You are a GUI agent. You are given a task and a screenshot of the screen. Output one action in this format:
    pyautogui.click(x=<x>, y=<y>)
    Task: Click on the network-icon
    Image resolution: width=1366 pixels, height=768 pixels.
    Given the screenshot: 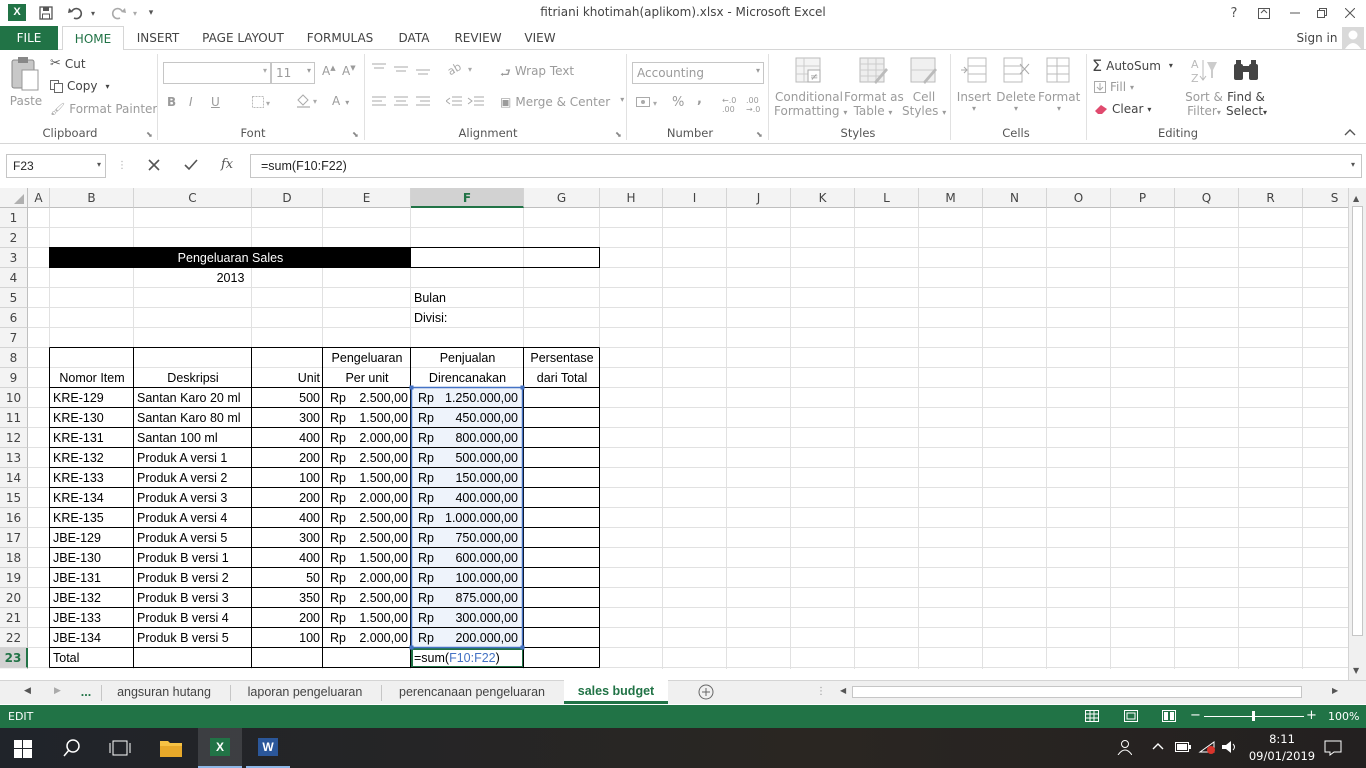 What is the action you would take?
    pyautogui.click(x=1207, y=747)
    